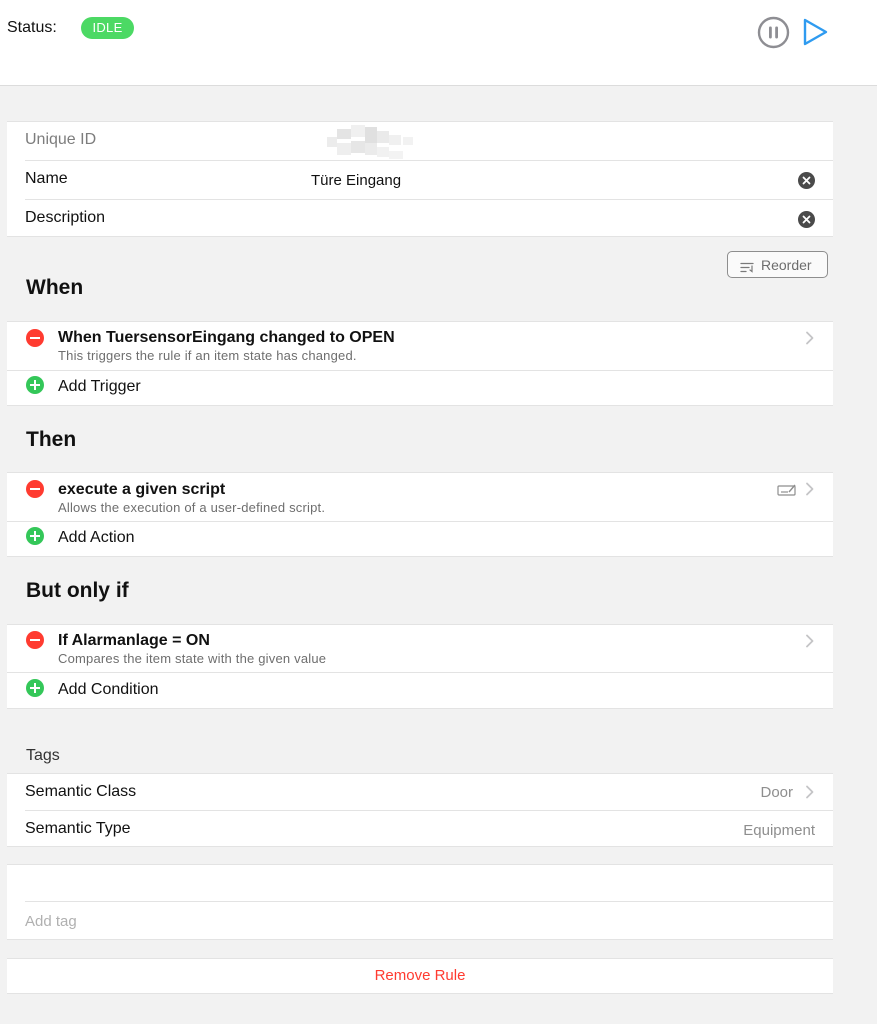  Describe the element at coordinates (81, 791) in the screenshot. I see `semantic-class-label: Semantic Class` at that location.